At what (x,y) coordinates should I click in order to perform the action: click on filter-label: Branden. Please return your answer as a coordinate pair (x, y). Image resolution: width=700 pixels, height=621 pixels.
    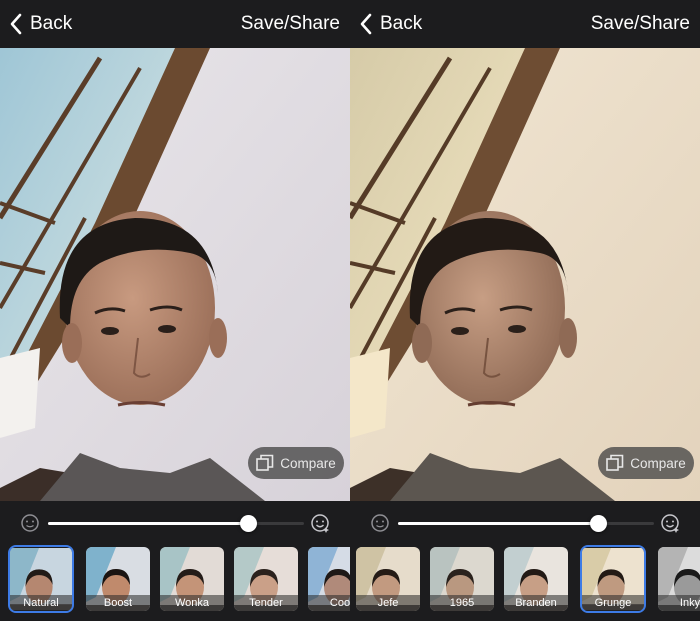
    Looking at the image, I should click on (536, 603).